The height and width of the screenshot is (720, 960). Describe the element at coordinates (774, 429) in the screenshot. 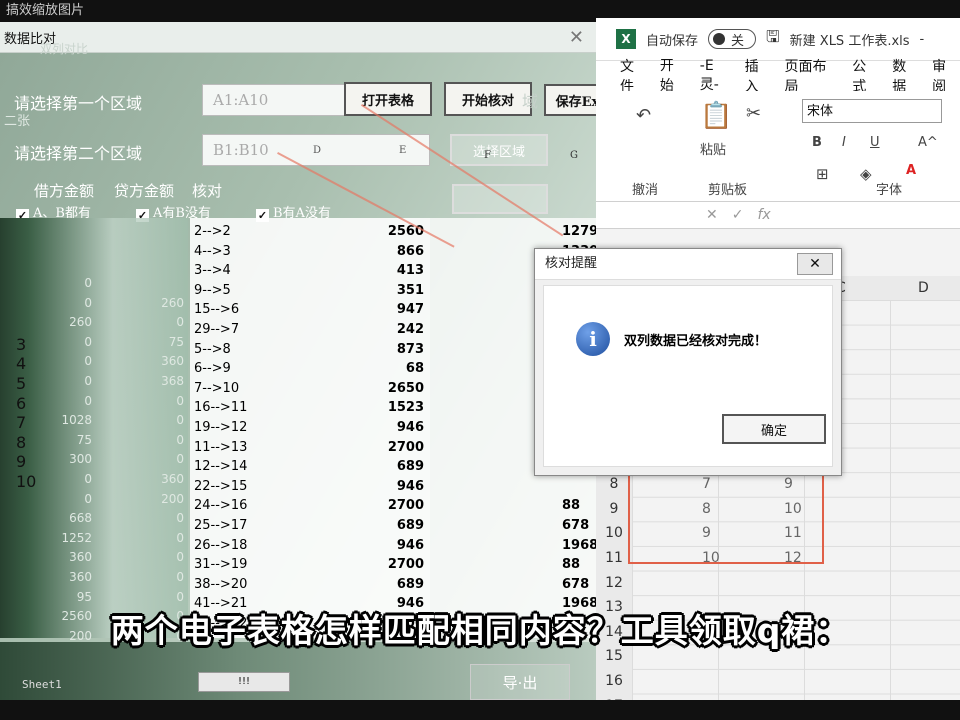

I see `ok-button: 确定` at that location.